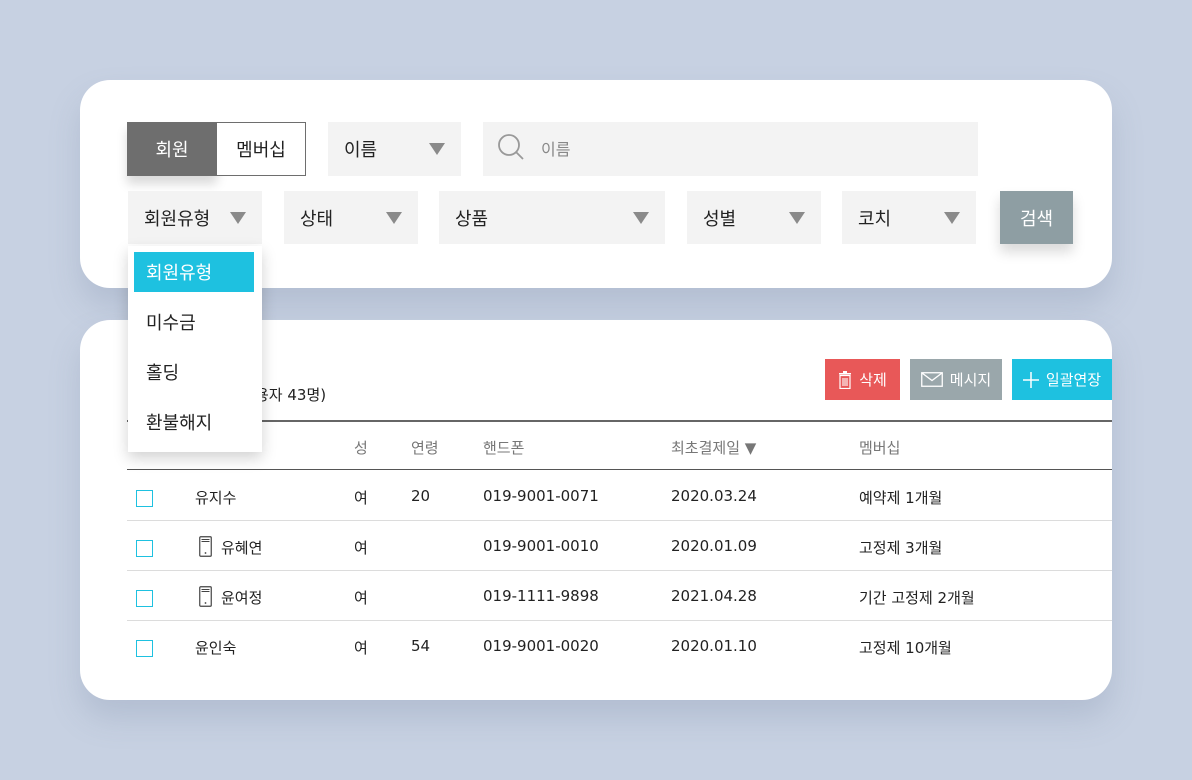 The width and height of the screenshot is (1192, 780). What do you see at coordinates (541, 596) in the screenshot?
I see `member-phone: 019-1111-9898` at bounding box center [541, 596].